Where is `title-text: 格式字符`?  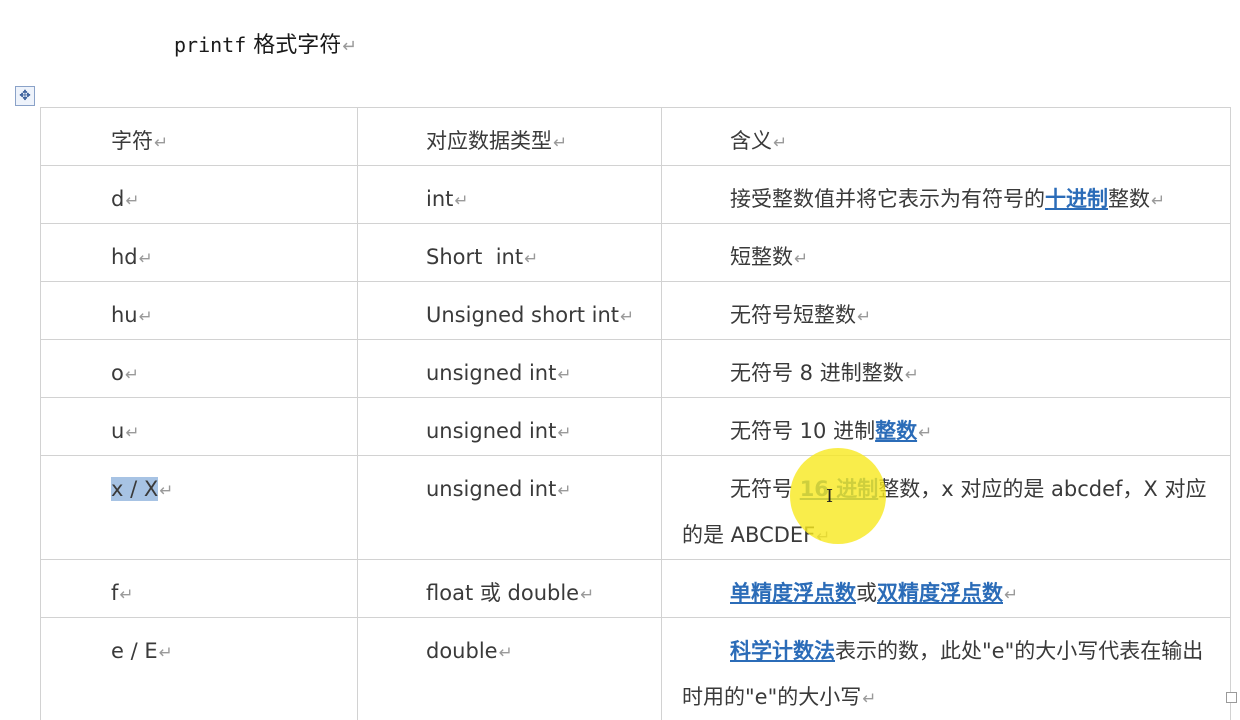
title-text: 格式字符 is located at coordinates (297, 45).